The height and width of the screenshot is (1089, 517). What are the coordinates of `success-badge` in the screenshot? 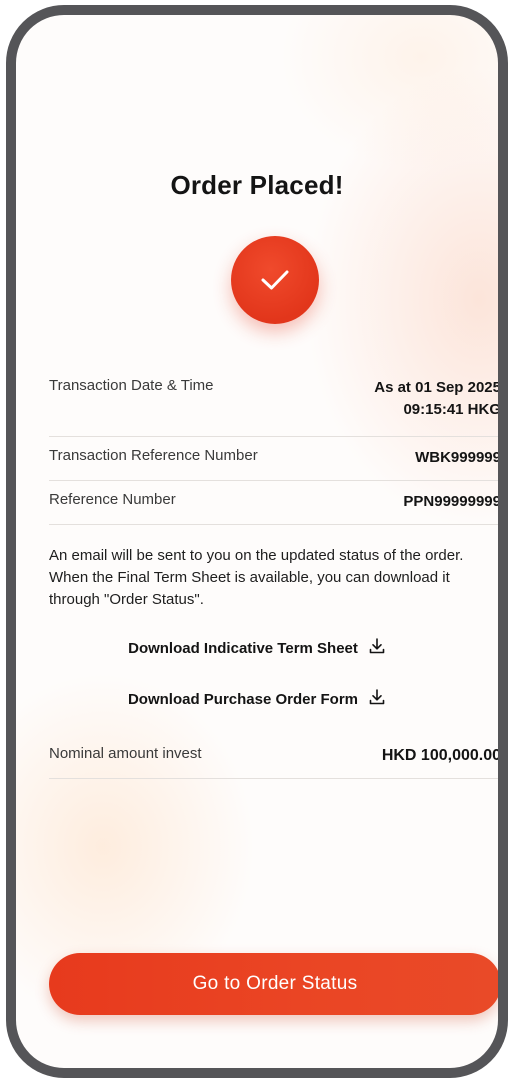 It's located at (275, 280).